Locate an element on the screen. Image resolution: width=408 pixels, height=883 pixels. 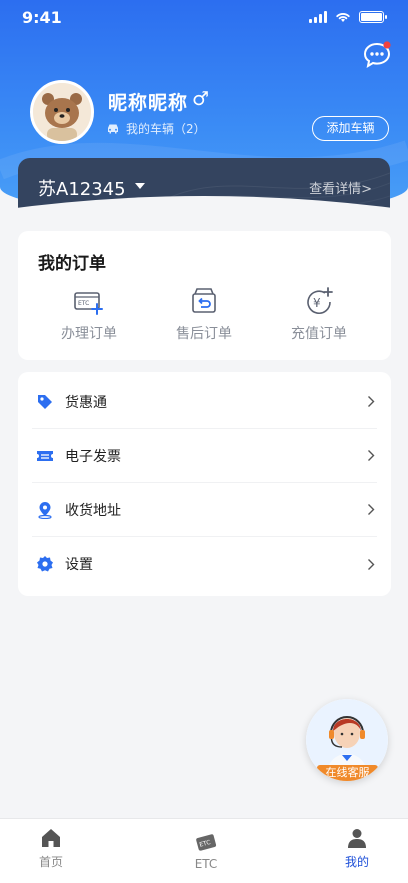
etc-icon: ETC is located at coordinates (206, 842).